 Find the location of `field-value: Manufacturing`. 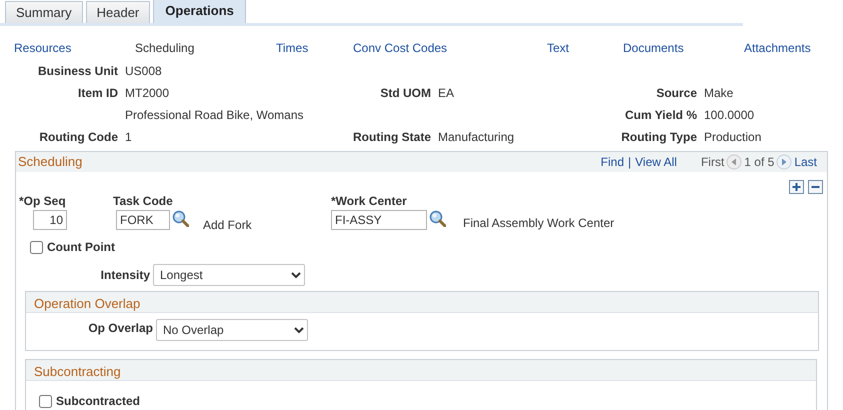

field-value: Manufacturing is located at coordinates (475, 137).